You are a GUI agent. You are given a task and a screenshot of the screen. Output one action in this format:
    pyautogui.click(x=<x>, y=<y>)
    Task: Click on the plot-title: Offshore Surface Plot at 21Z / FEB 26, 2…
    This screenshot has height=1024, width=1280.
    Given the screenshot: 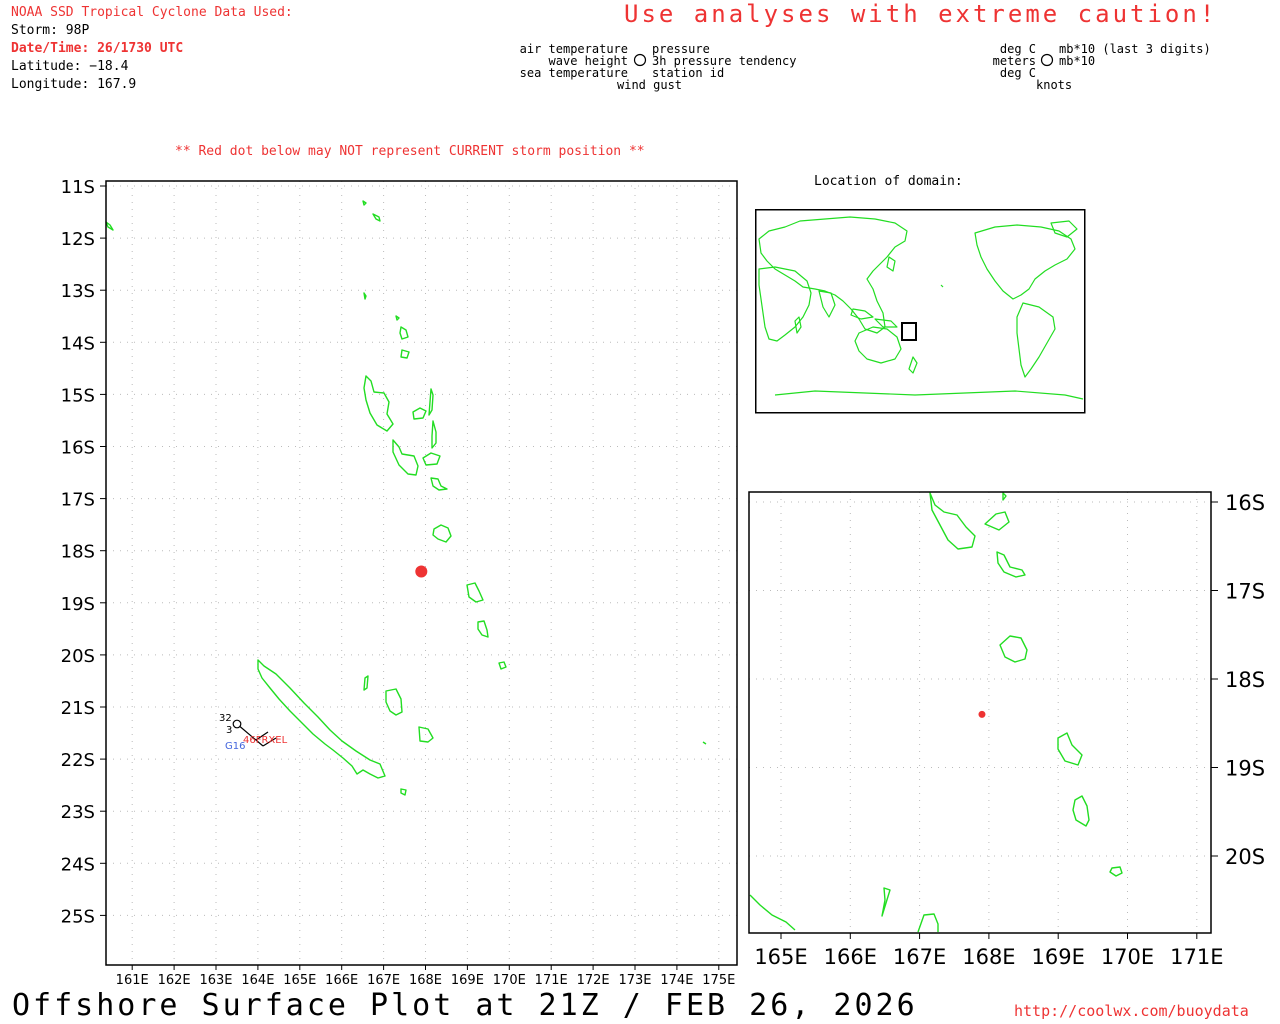 What is the action you would take?
    pyautogui.click(x=465, y=1005)
    